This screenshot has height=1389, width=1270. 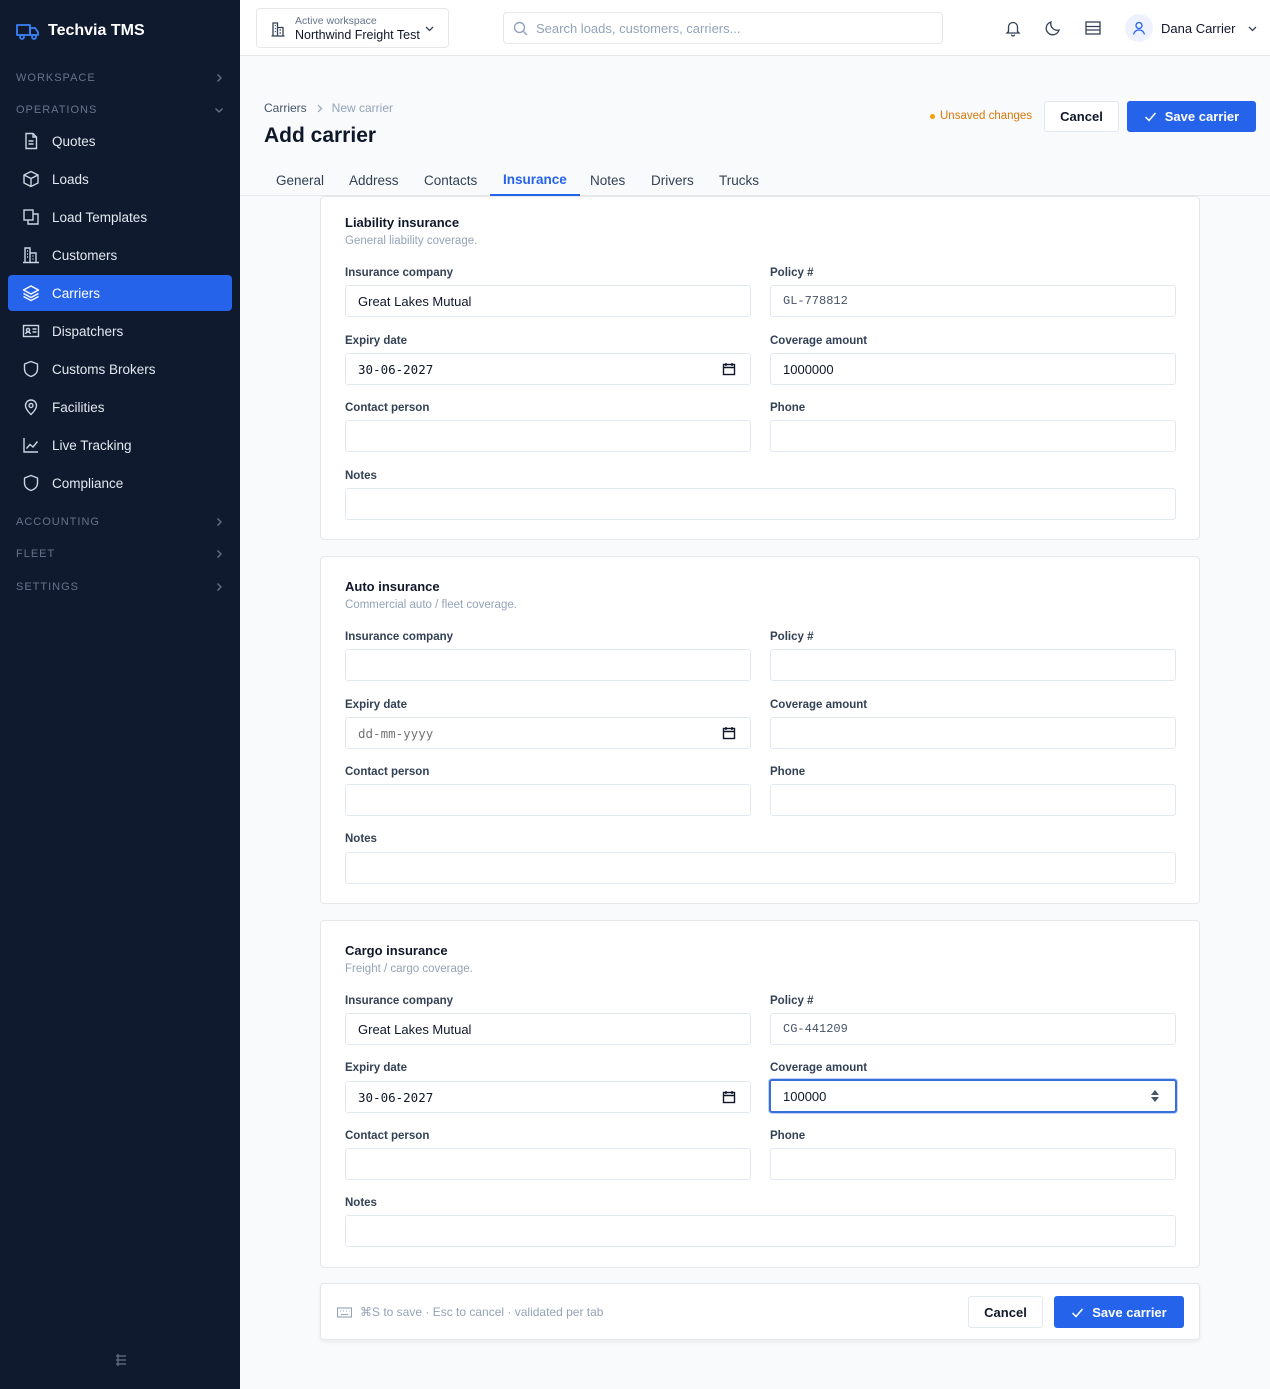 What do you see at coordinates (56, 78) in the screenshot?
I see `section-label: WORKSPACE` at bounding box center [56, 78].